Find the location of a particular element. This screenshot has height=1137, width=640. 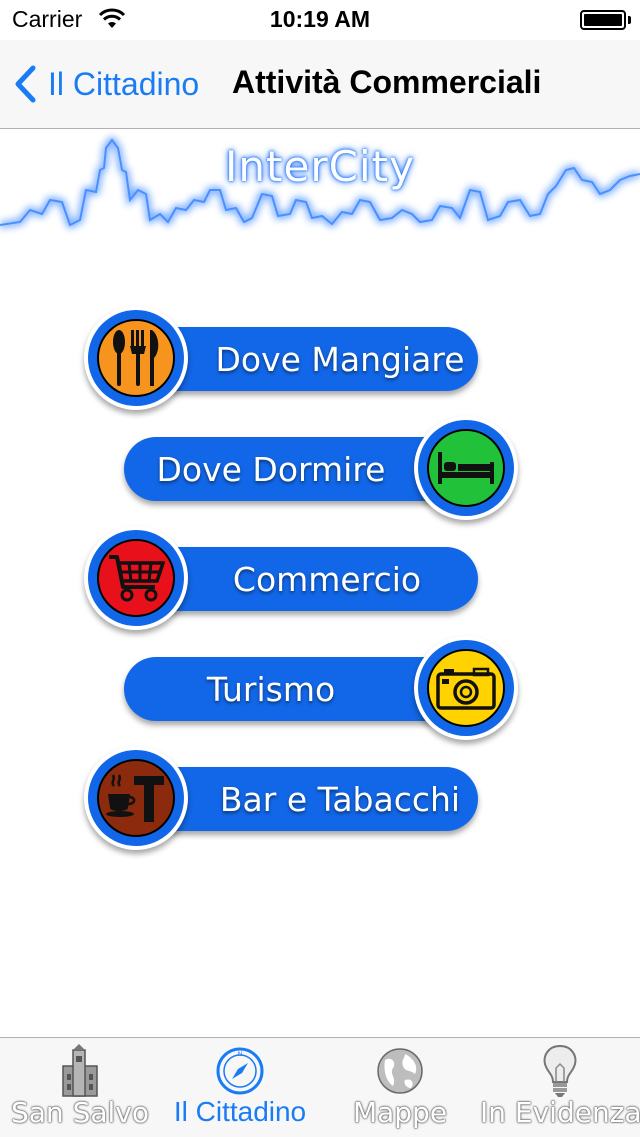

menu-button-dove-dormire: Dove Dormire is located at coordinates (321, 468).